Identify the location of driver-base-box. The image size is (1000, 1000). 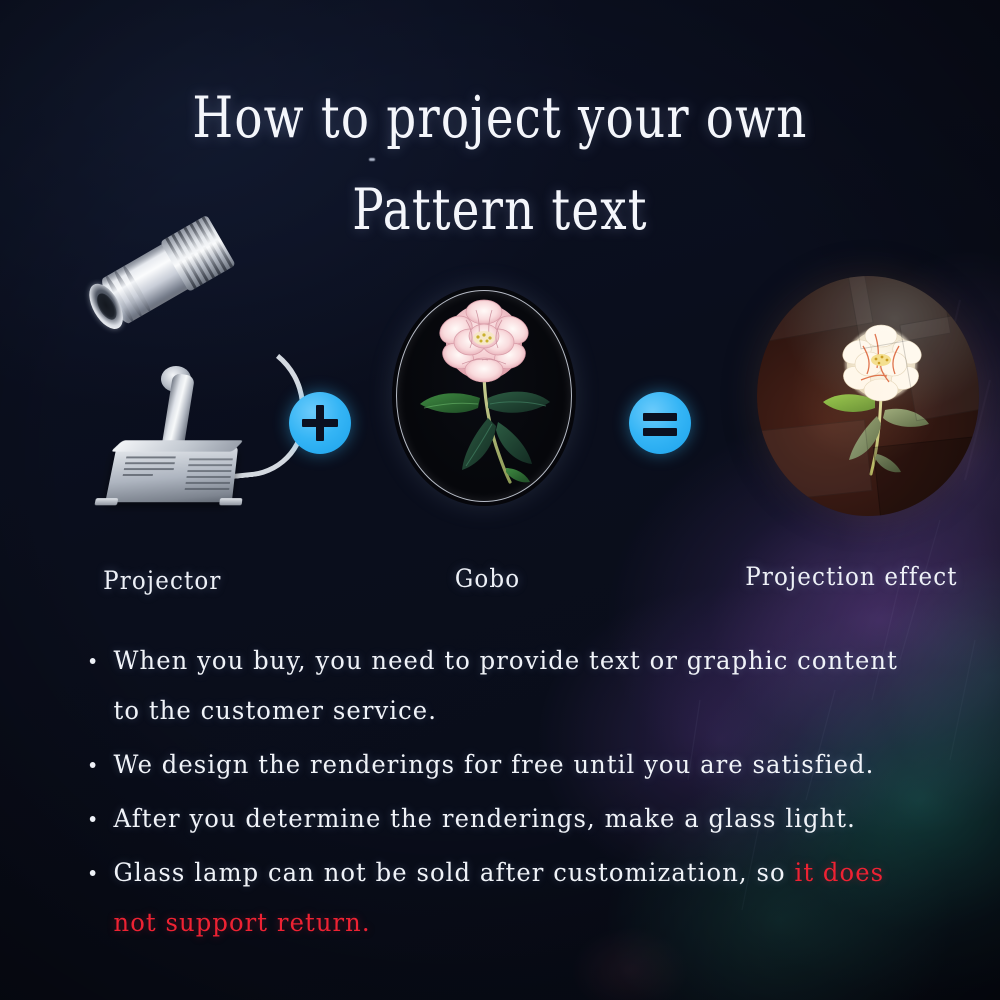
(169, 473).